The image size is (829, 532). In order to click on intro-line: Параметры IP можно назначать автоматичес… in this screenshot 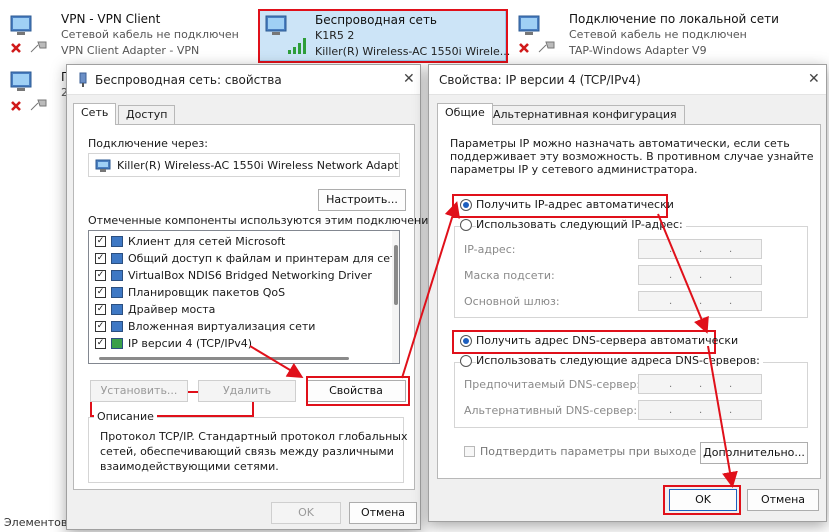, I will do `click(620, 143)`.